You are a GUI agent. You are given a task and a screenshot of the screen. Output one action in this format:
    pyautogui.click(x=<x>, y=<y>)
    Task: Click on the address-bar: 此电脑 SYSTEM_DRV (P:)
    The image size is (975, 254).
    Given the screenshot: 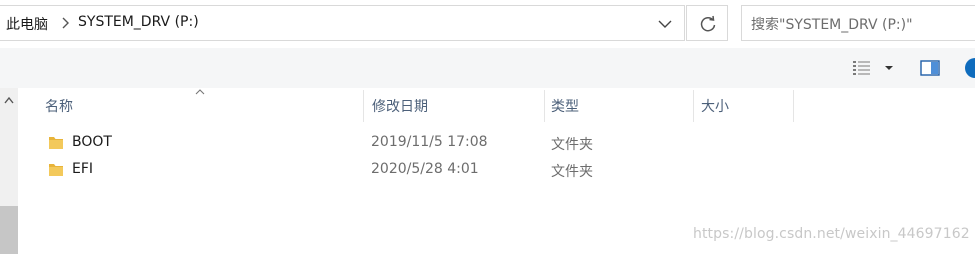 What is the action you would take?
    pyautogui.click(x=342, y=23)
    